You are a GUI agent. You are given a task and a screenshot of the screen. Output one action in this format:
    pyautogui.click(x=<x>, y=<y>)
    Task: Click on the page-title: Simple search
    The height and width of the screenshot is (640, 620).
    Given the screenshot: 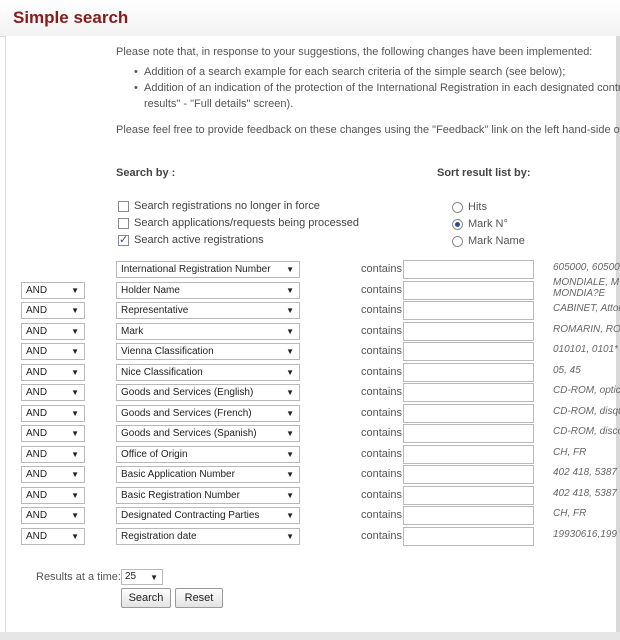 What is the action you would take?
    pyautogui.click(x=71, y=17)
    